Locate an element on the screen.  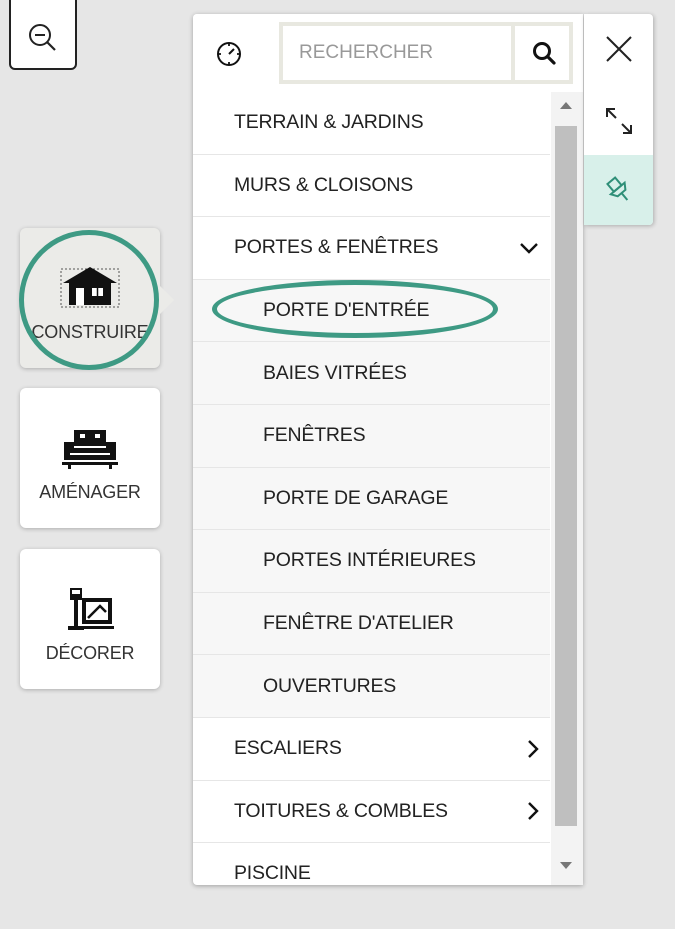
panel-tools is located at coordinates (618, 119).